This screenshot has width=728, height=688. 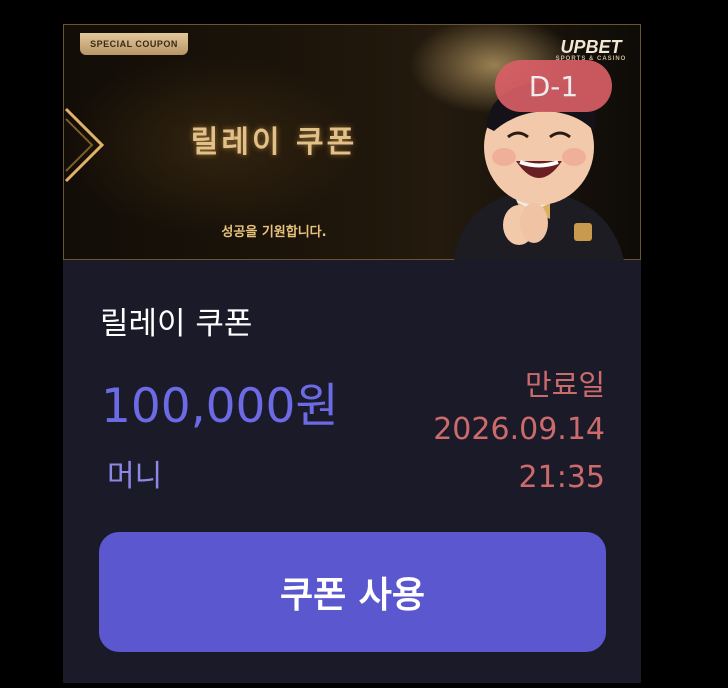 What do you see at coordinates (564, 385) in the screenshot?
I see `expiry-label: 만료일` at bounding box center [564, 385].